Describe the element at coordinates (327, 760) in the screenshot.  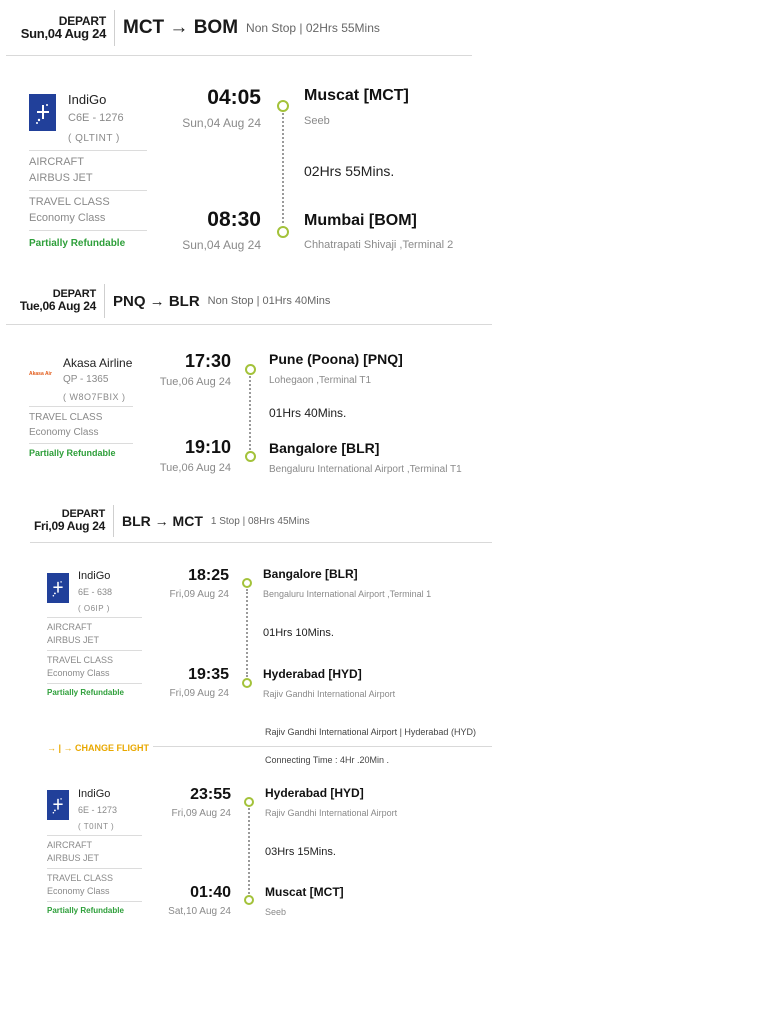
I see `connecting-time: Connecting Time : 4Hr .20Min .` at that location.